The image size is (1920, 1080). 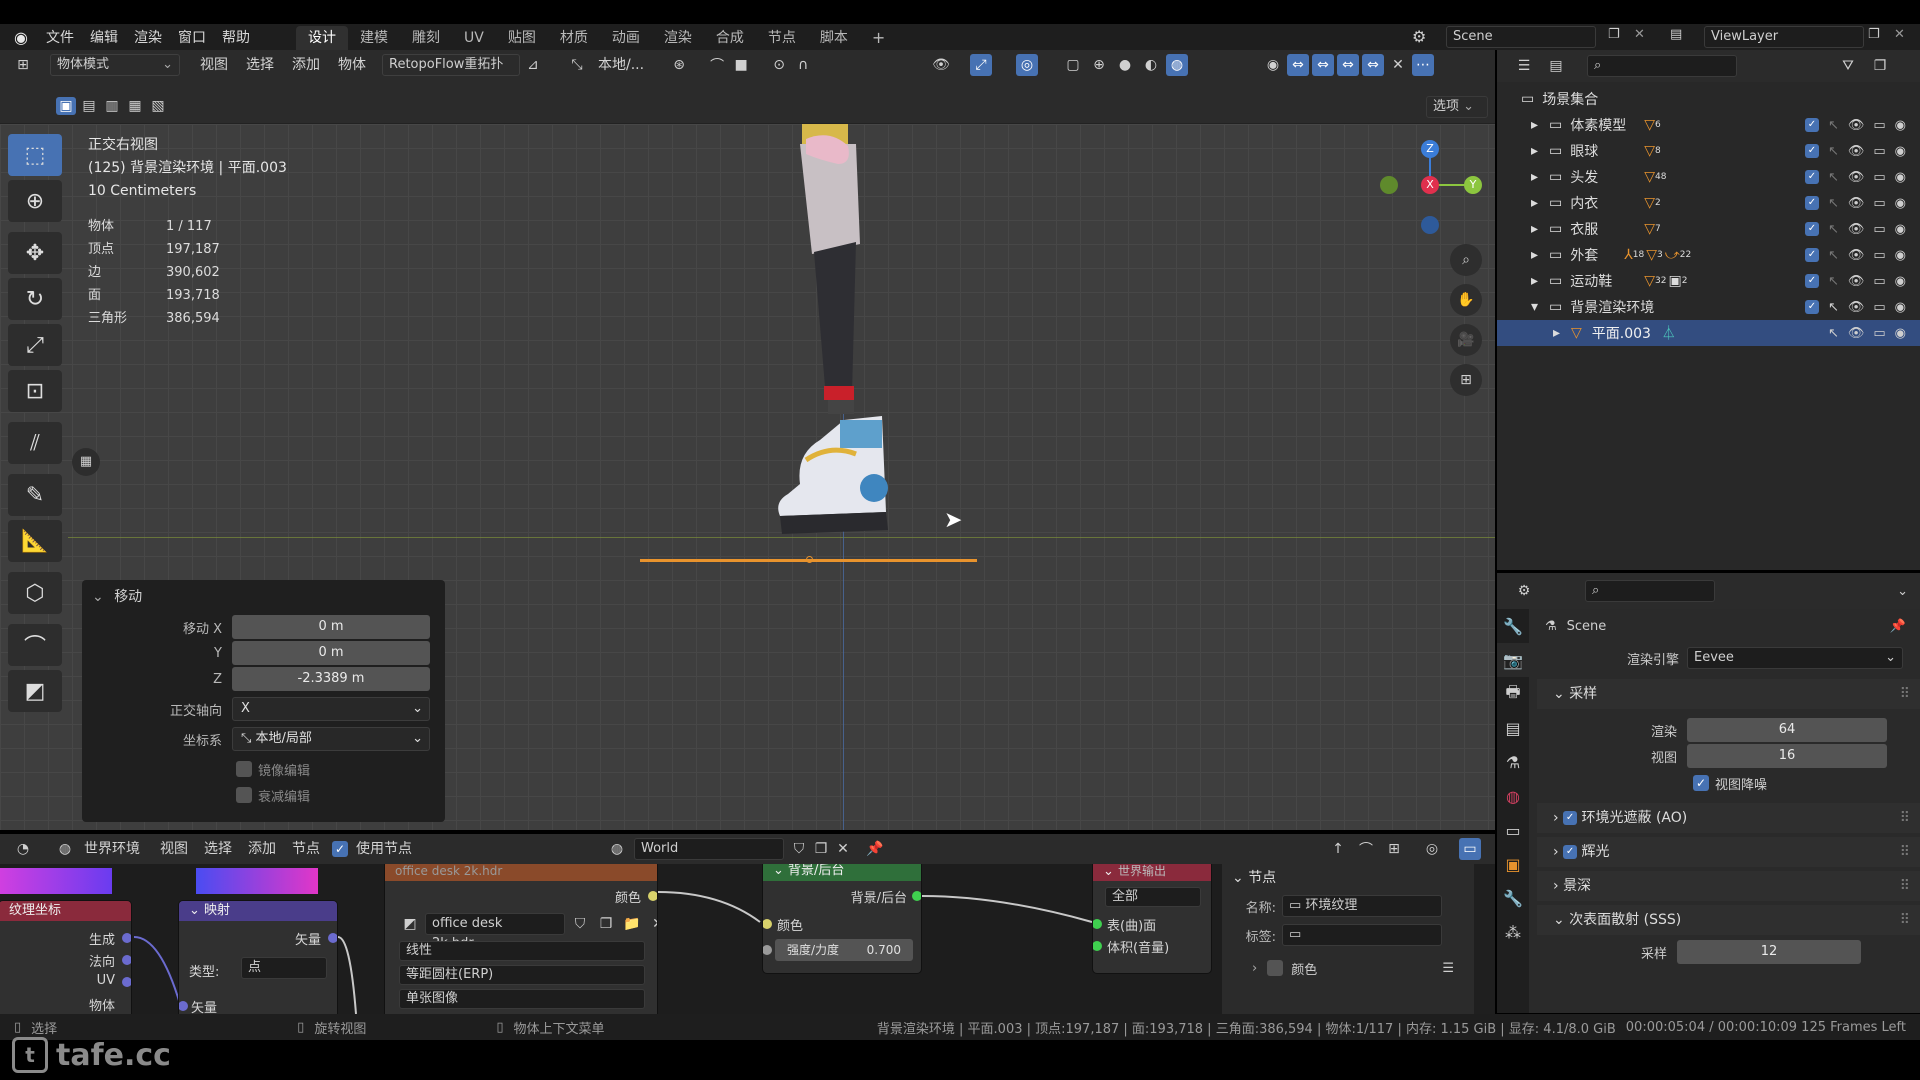 I want to click on socket-background-out, so click(x=916, y=896).